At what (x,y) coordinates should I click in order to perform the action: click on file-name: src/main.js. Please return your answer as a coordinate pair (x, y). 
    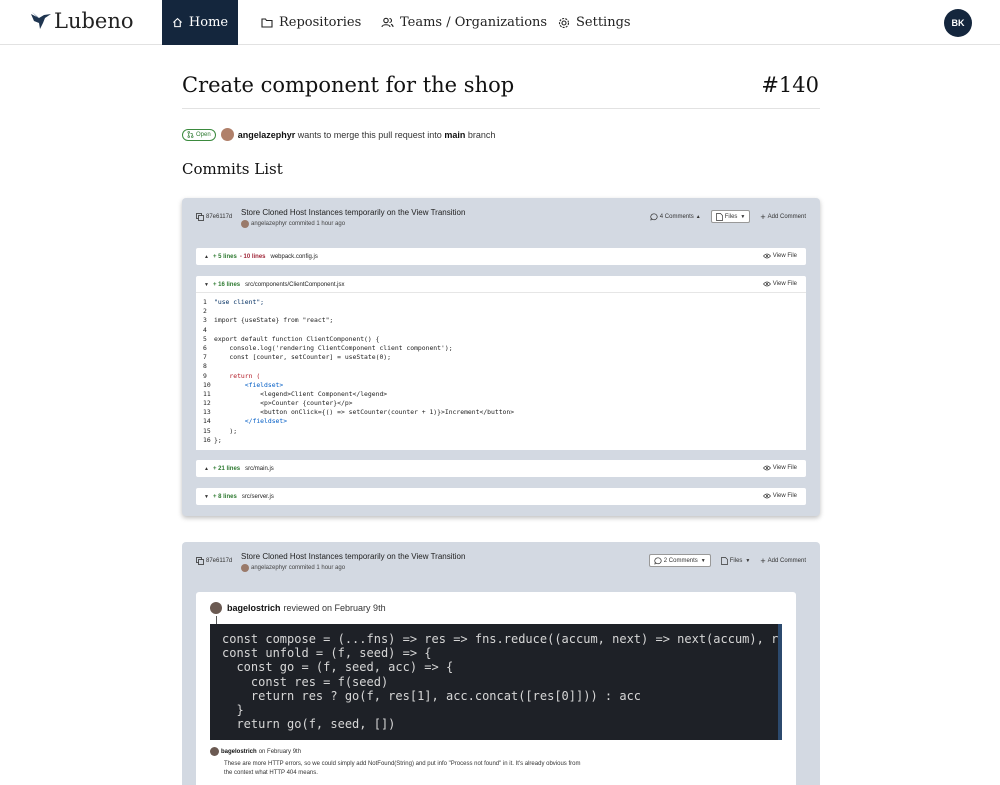
    Looking at the image, I should click on (259, 468).